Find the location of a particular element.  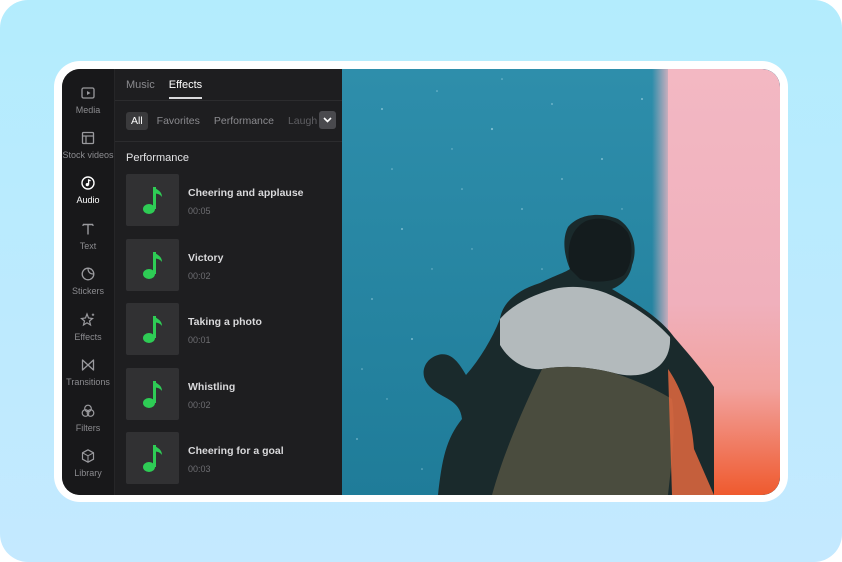

filter-performance: Performance is located at coordinates (244, 121).